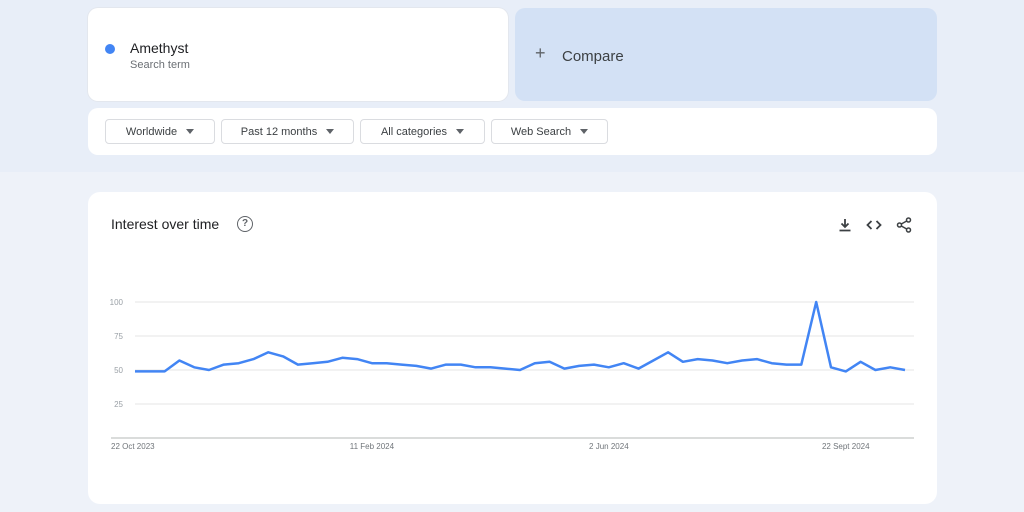 The width and height of the screenshot is (1024, 512). Describe the element at coordinates (159, 48) in the screenshot. I see `search-term-name: Amethyst` at that location.